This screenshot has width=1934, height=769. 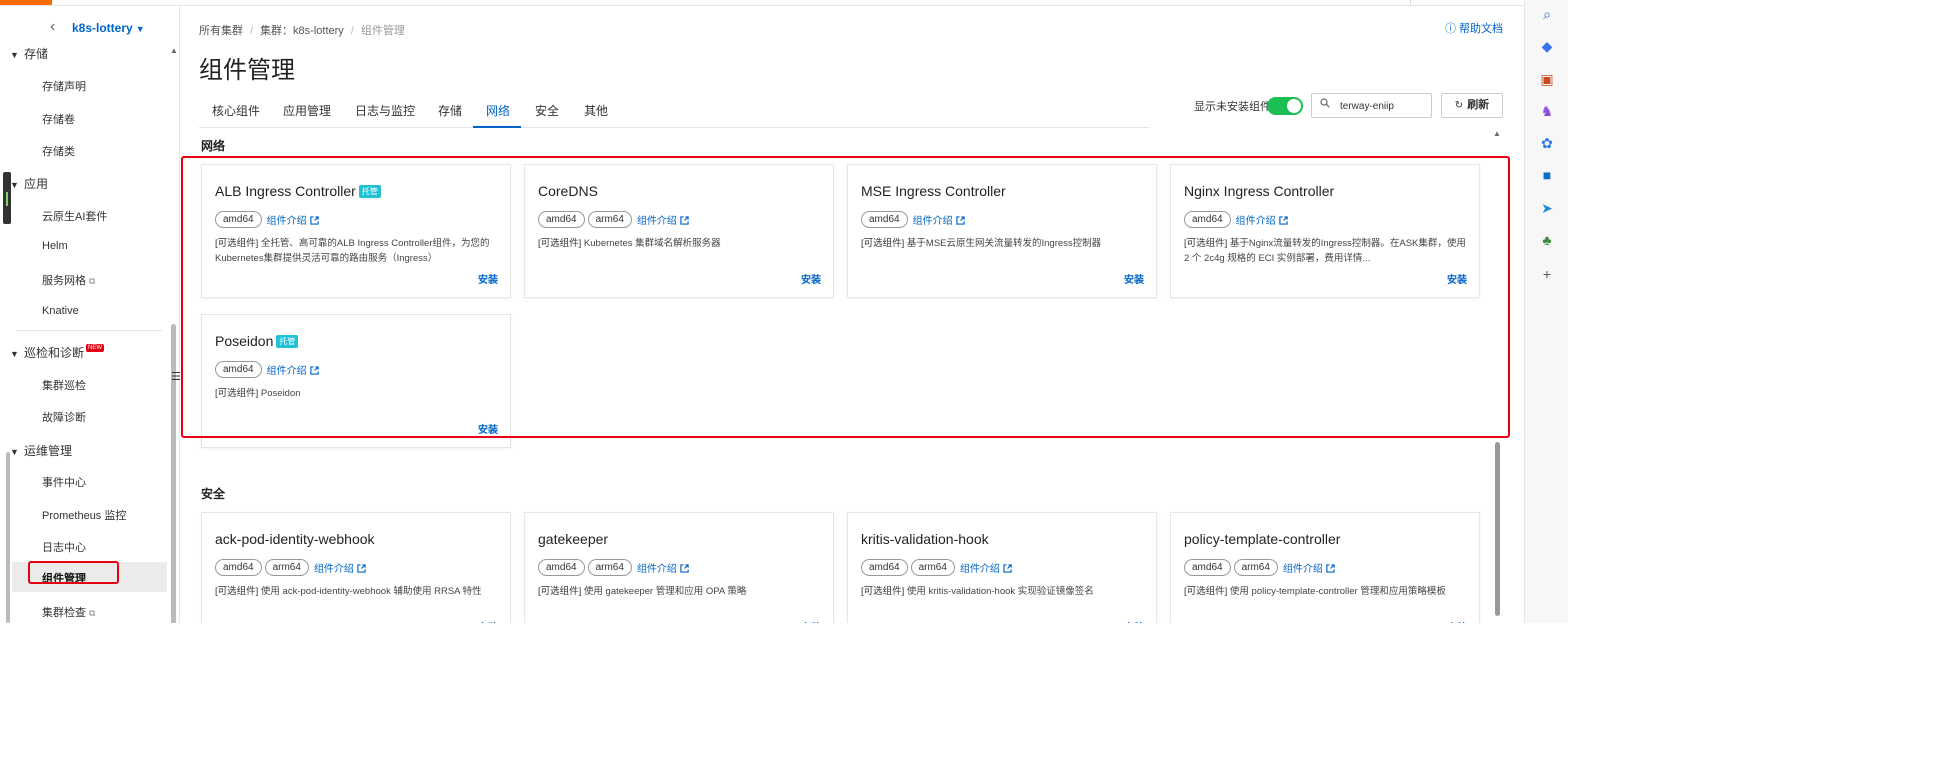 I want to click on sidebar-item-cluster-inspection: 集群巡检, so click(x=64, y=385).